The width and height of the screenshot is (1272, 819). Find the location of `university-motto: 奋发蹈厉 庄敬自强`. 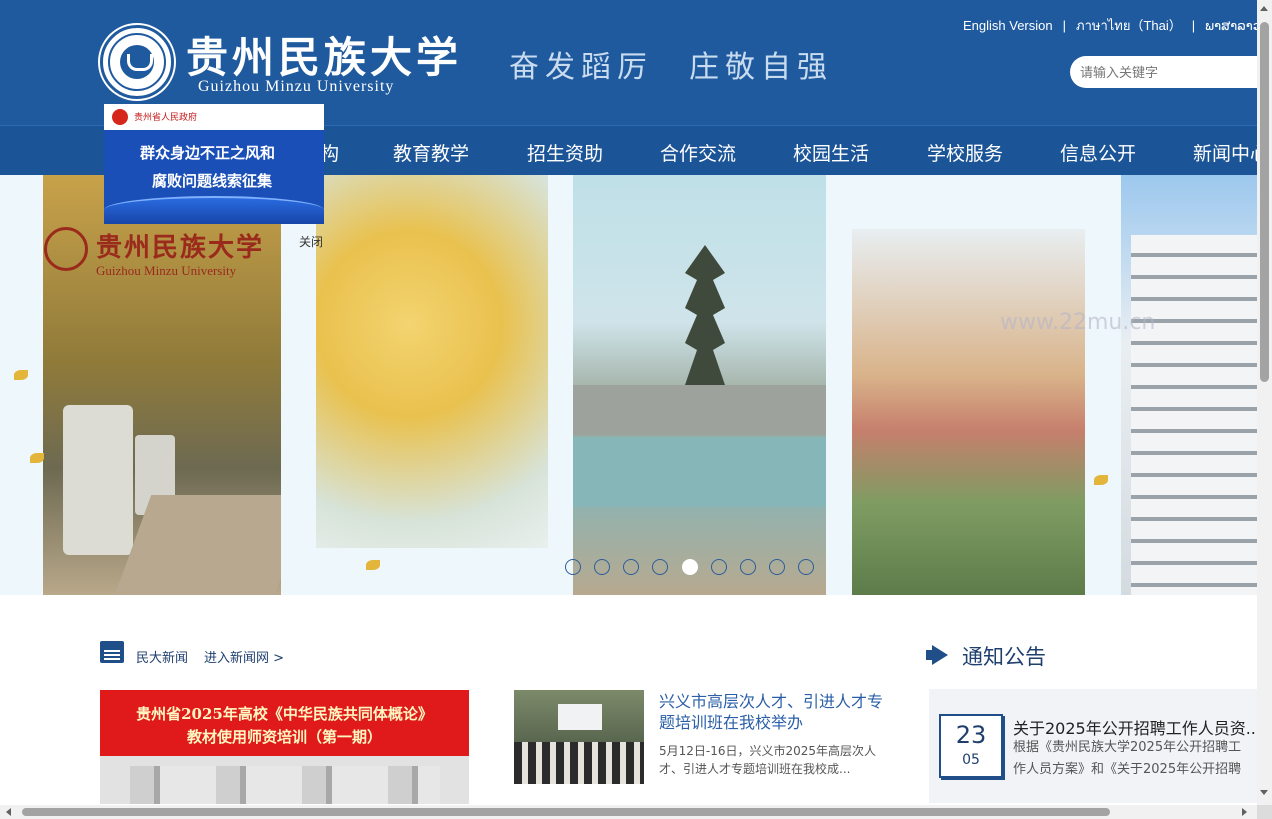

university-motto: 奋发蹈厉 庄敬自强 is located at coordinates (671, 67).